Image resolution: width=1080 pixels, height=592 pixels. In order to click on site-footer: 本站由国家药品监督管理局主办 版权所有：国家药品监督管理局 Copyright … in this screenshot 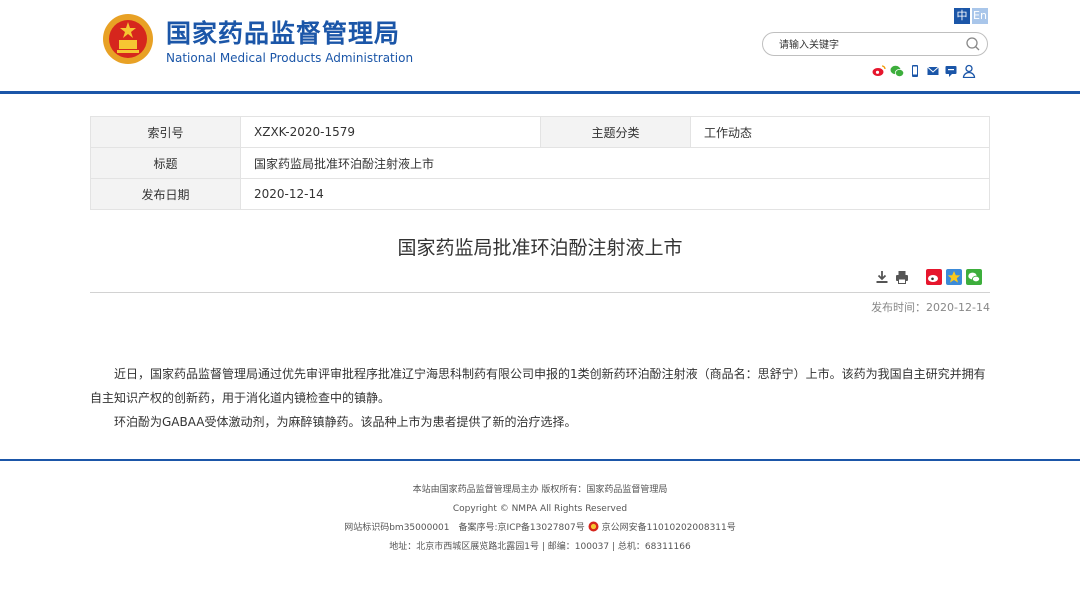, I will do `click(540, 520)`.